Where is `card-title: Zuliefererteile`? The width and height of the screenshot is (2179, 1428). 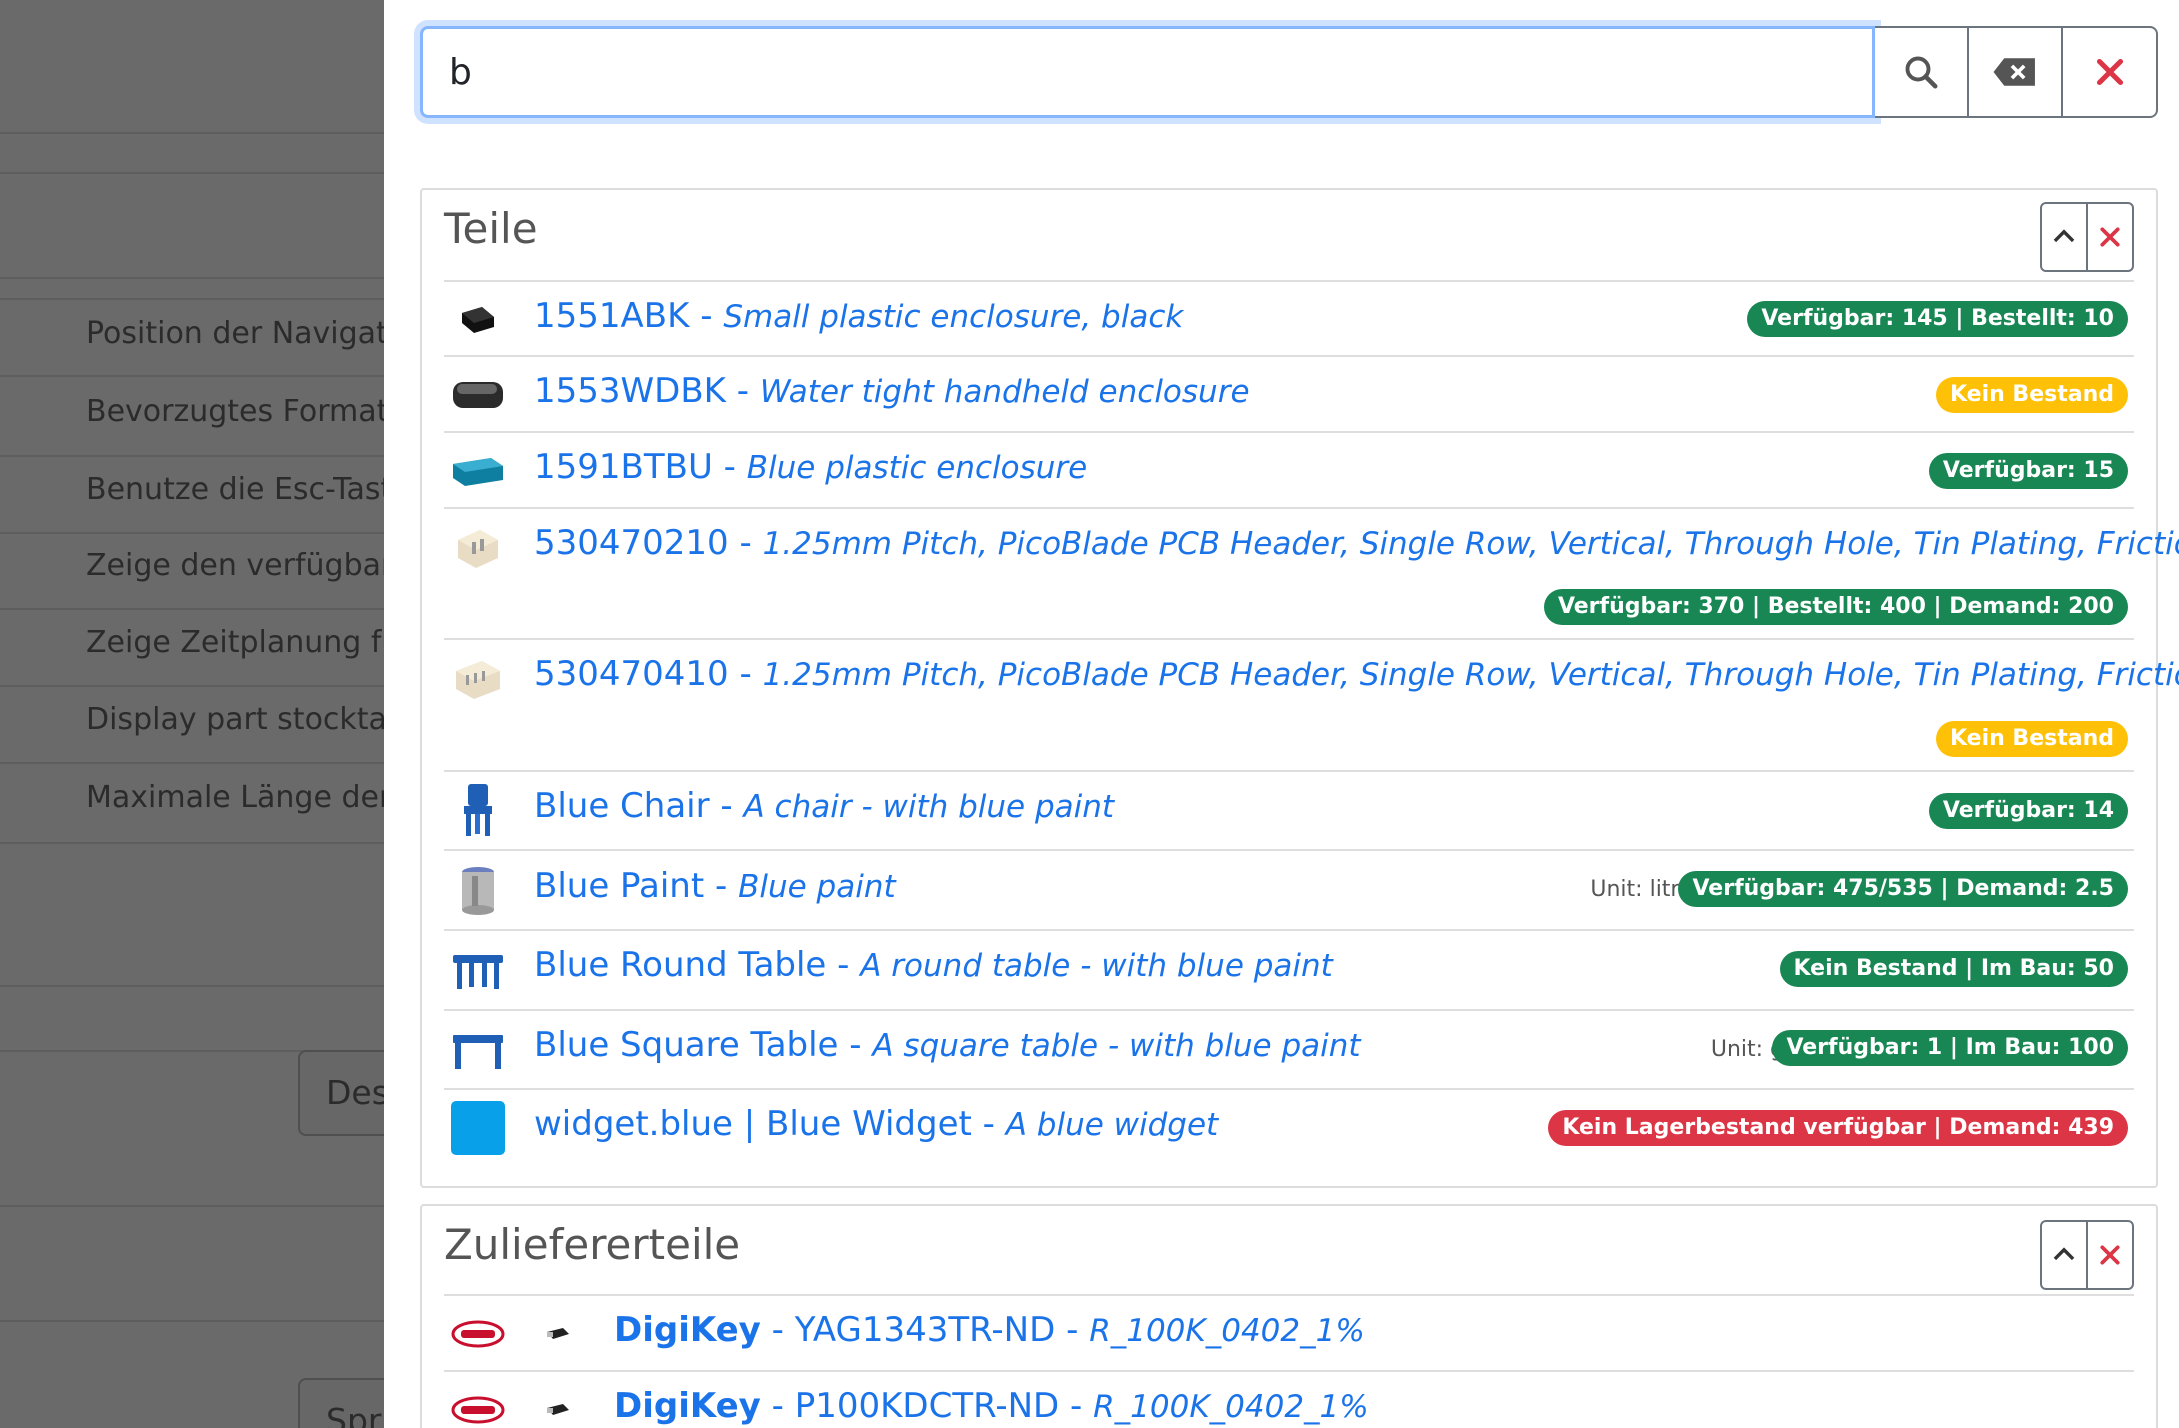 card-title: Zuliefererteile is located at coordinates (592, 1244).